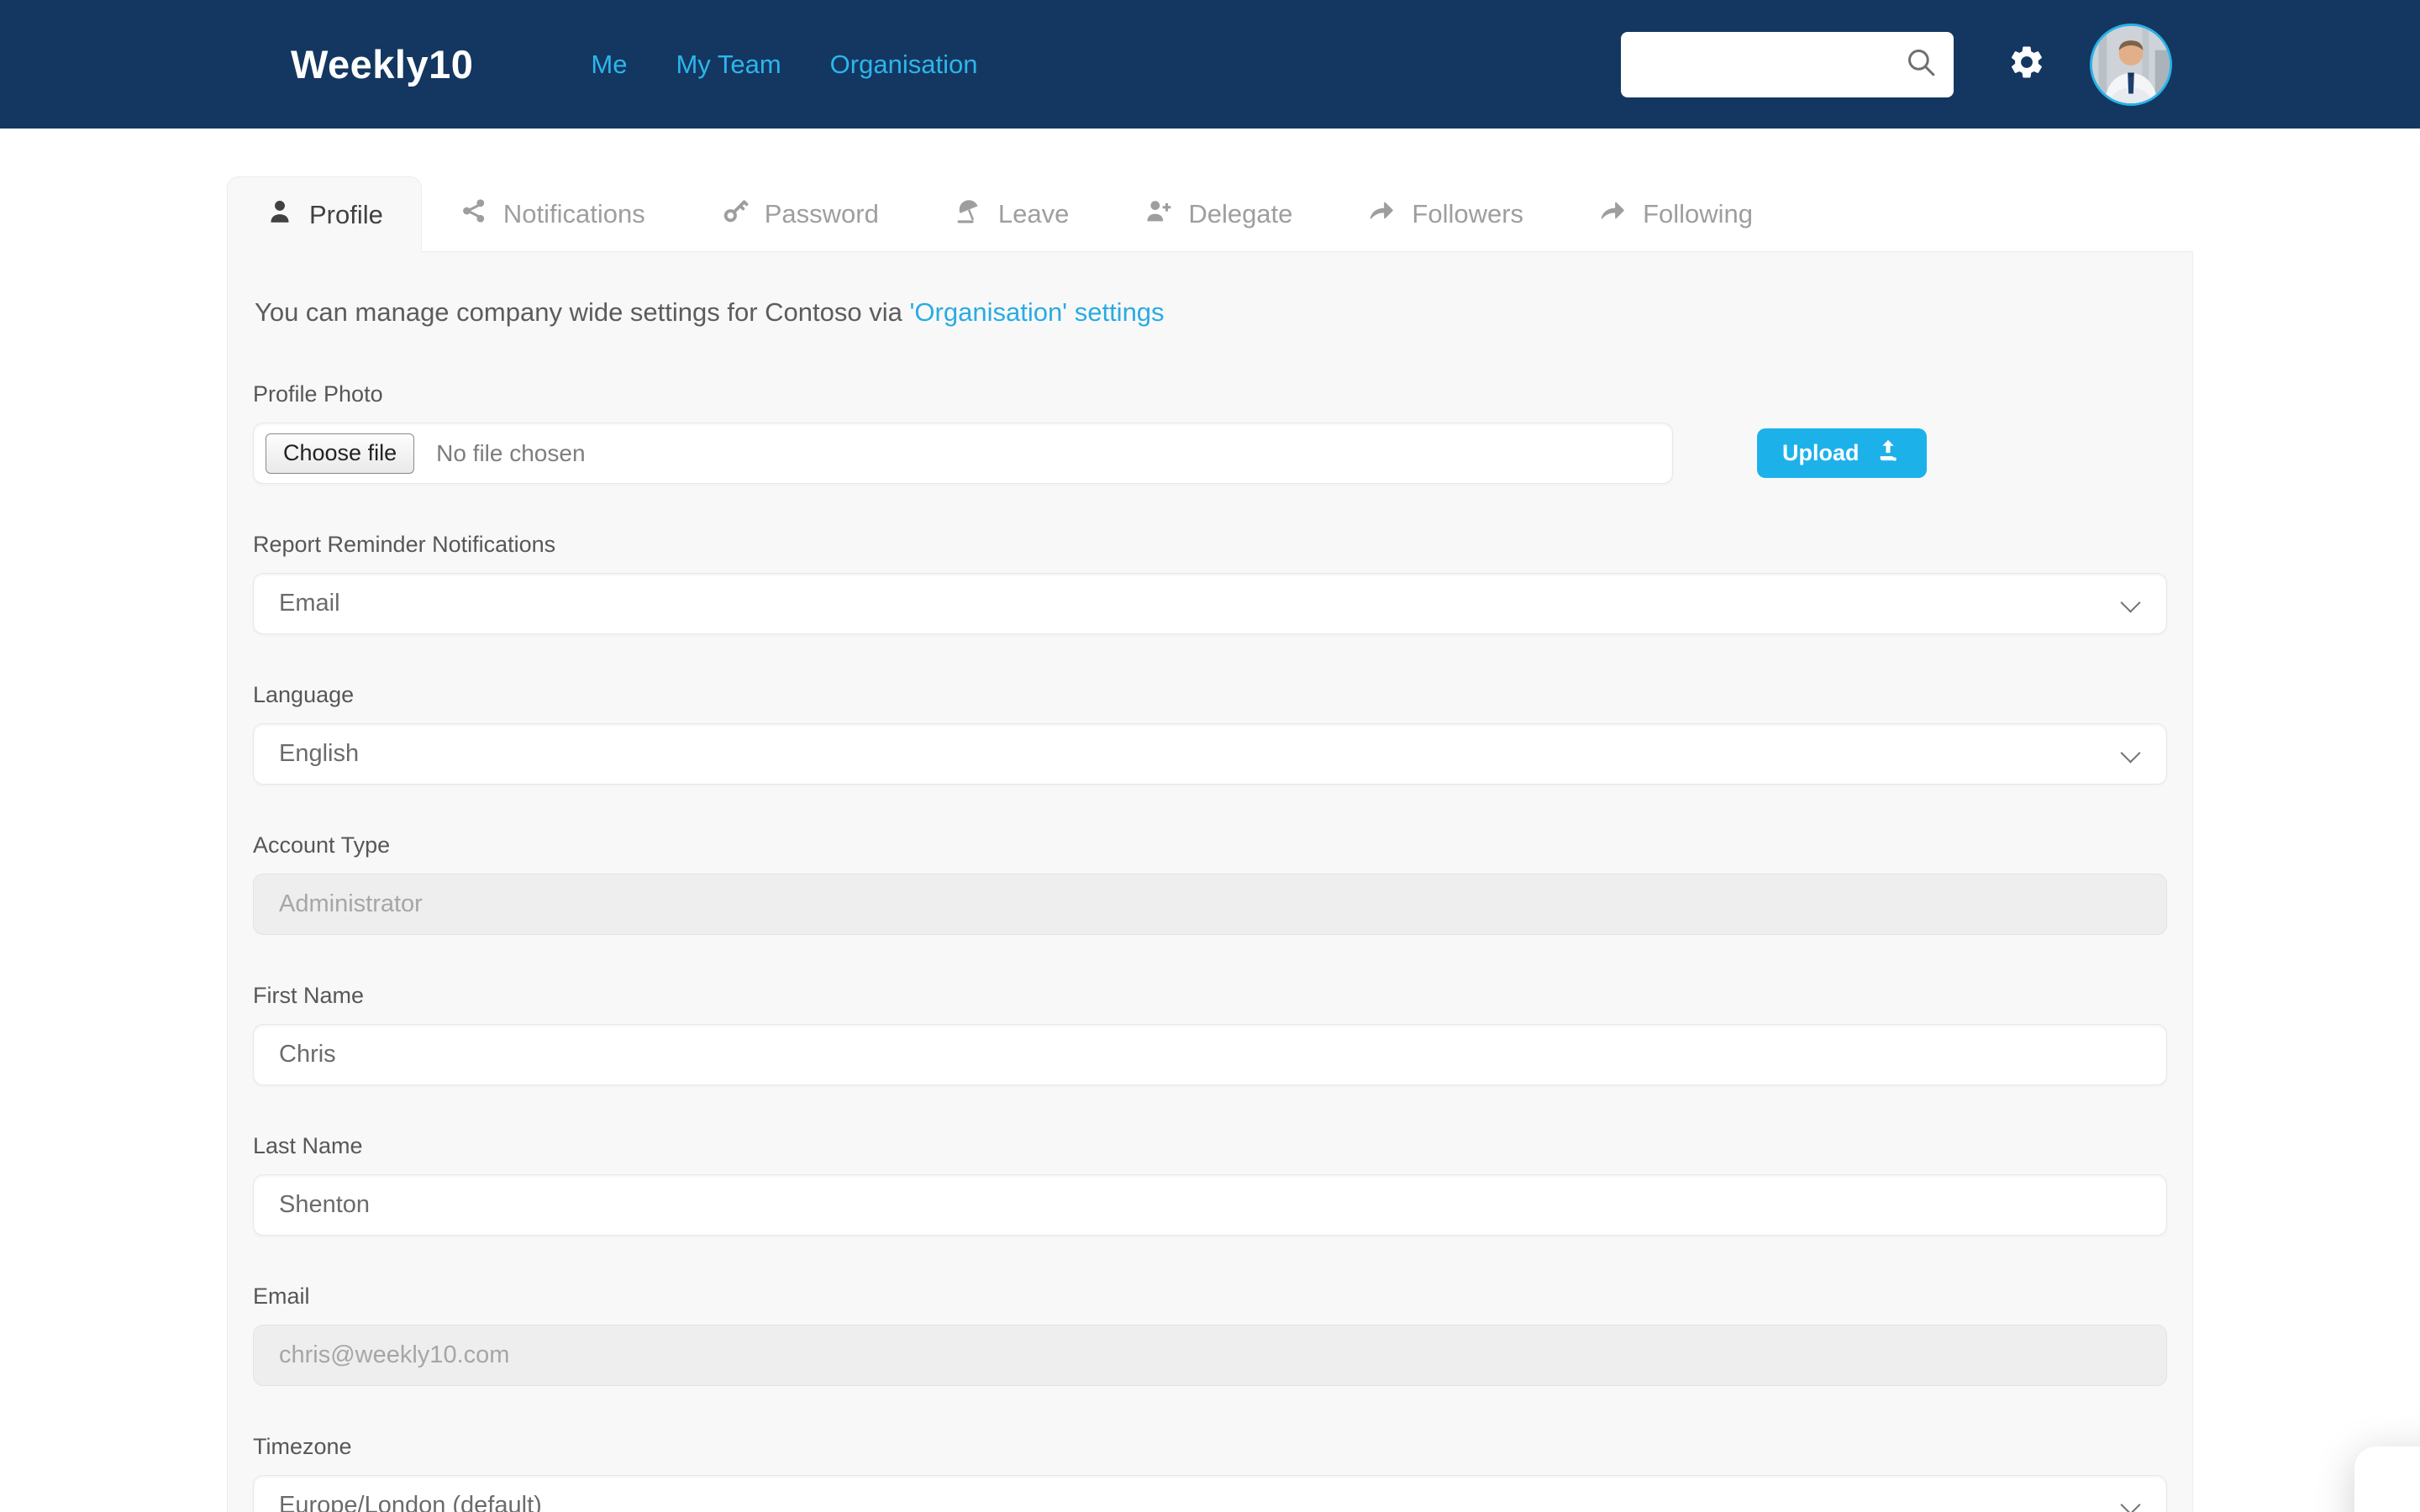 The height and width of the screenshot is (1512, 2420). I want to click on beach-umbrella-icon, so click(976, 214).